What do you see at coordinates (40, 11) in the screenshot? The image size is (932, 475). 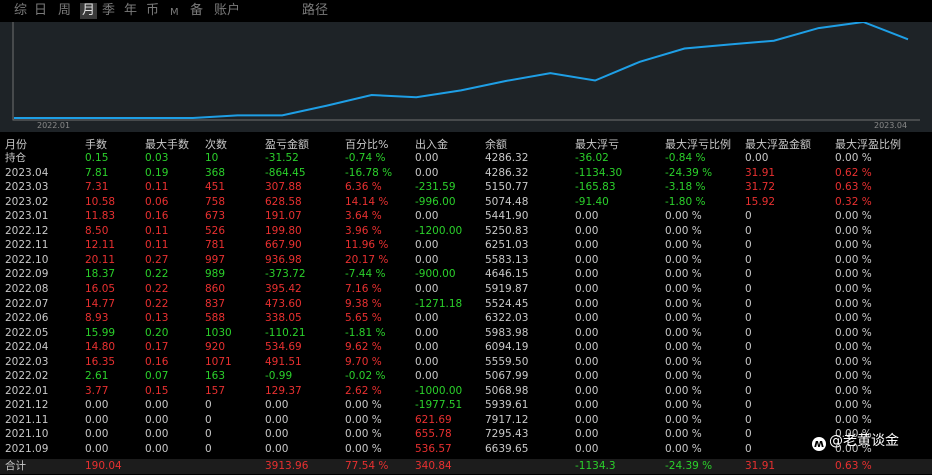 I see `tab-day: 日` at bounding box center [40, 11].